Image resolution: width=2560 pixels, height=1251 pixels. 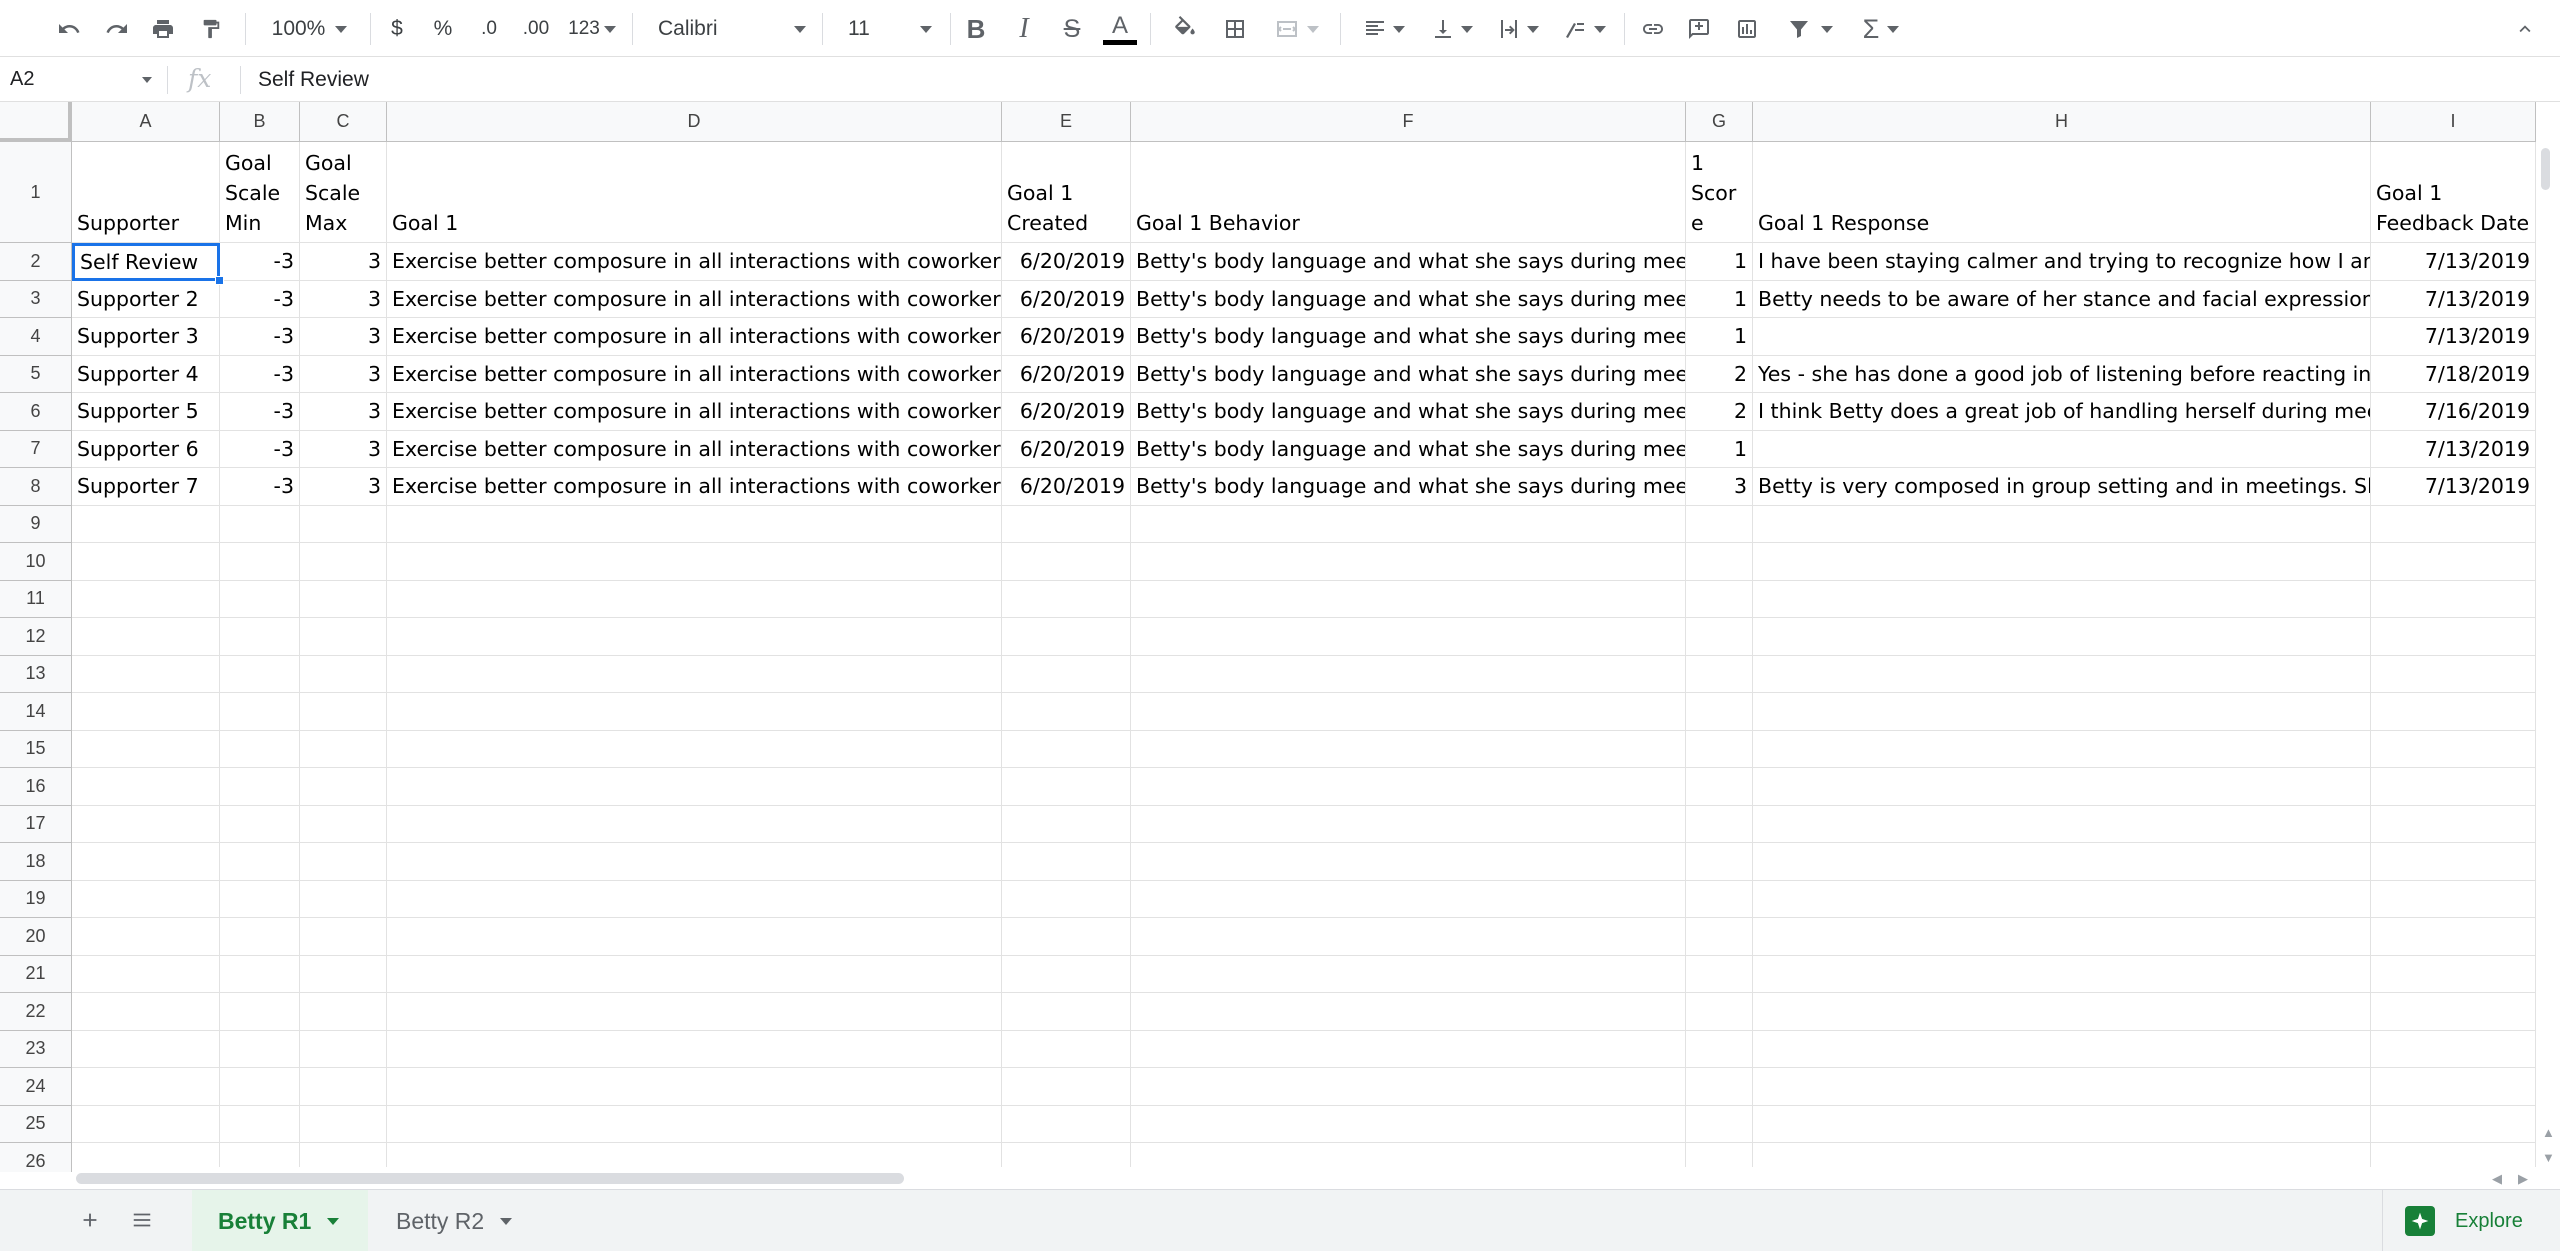 I want to click on scroll-up-icon: ▲, so click(x=2548, y=1132).